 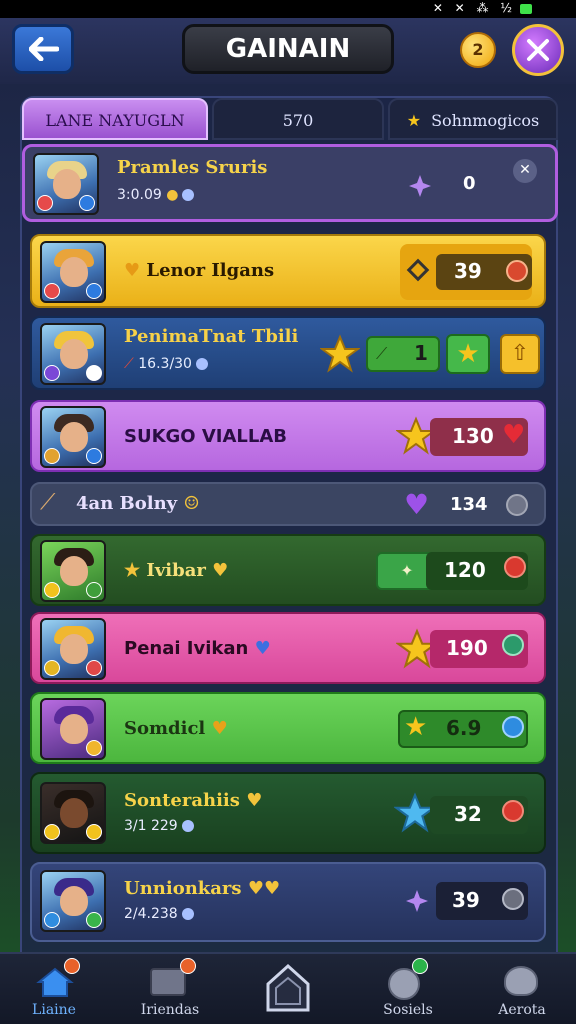 I want to click on magic-orb-icon, so click(x=538, y=50).